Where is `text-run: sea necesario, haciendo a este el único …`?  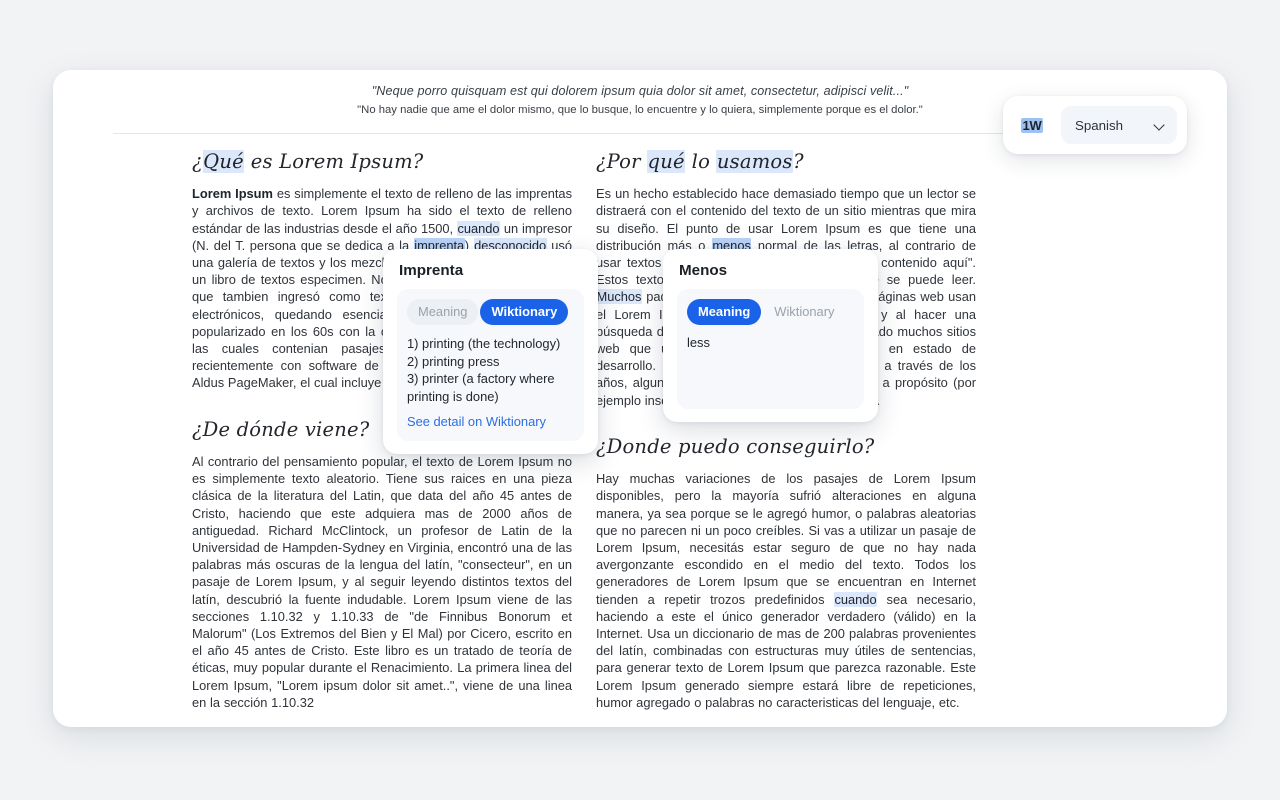
text-run: sea necesario, haciendo a este el único … is located at coordinates (786, 650).